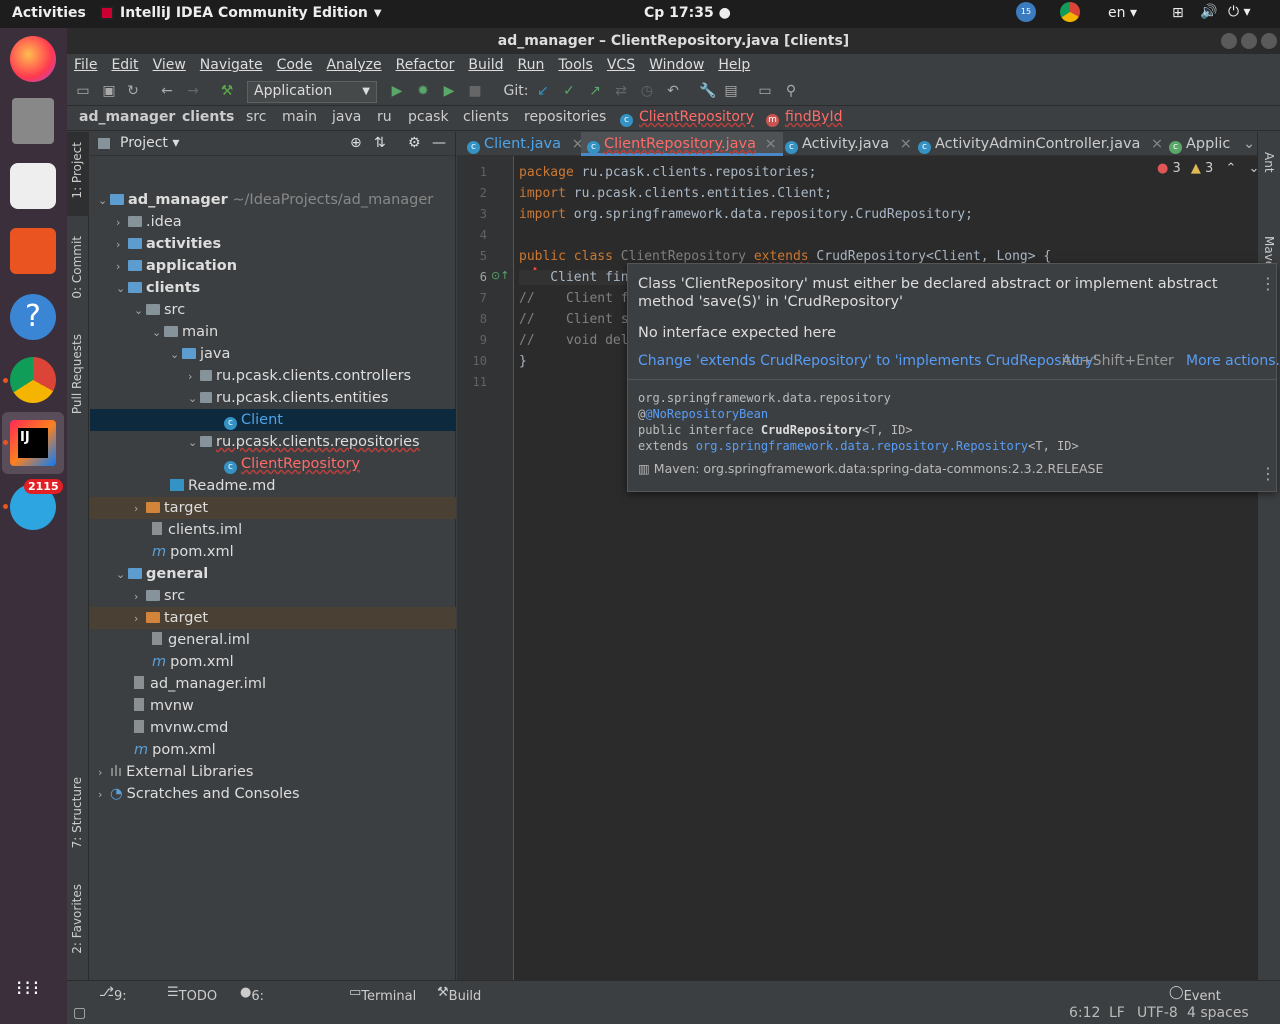 This screenshot has height=1024, width=1280. I want to click on menu-window: Window, so click(676, 66).